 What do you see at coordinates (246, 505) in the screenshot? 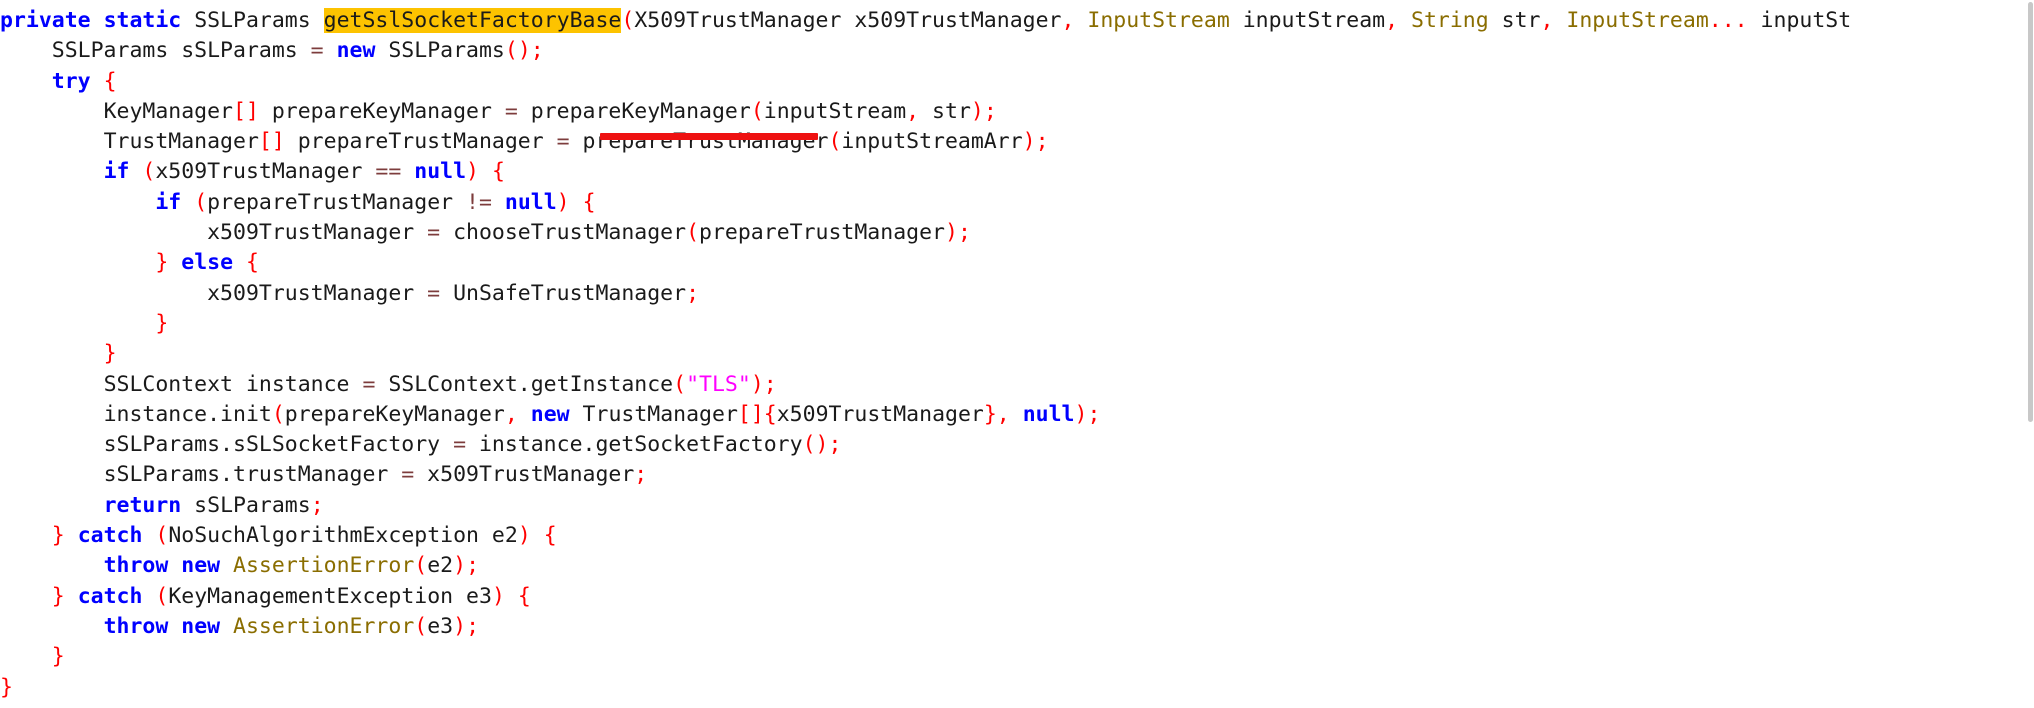
I see `code-token: sSLParams` at bounding box center [246, 505].